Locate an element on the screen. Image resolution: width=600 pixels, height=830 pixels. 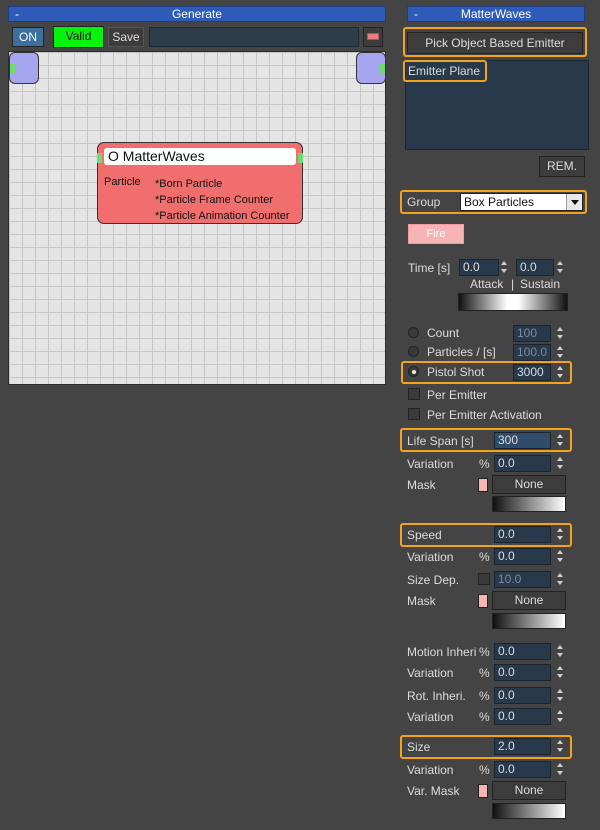
emitter-list-item: Emitter Plane is located at coordinates (444, 71).